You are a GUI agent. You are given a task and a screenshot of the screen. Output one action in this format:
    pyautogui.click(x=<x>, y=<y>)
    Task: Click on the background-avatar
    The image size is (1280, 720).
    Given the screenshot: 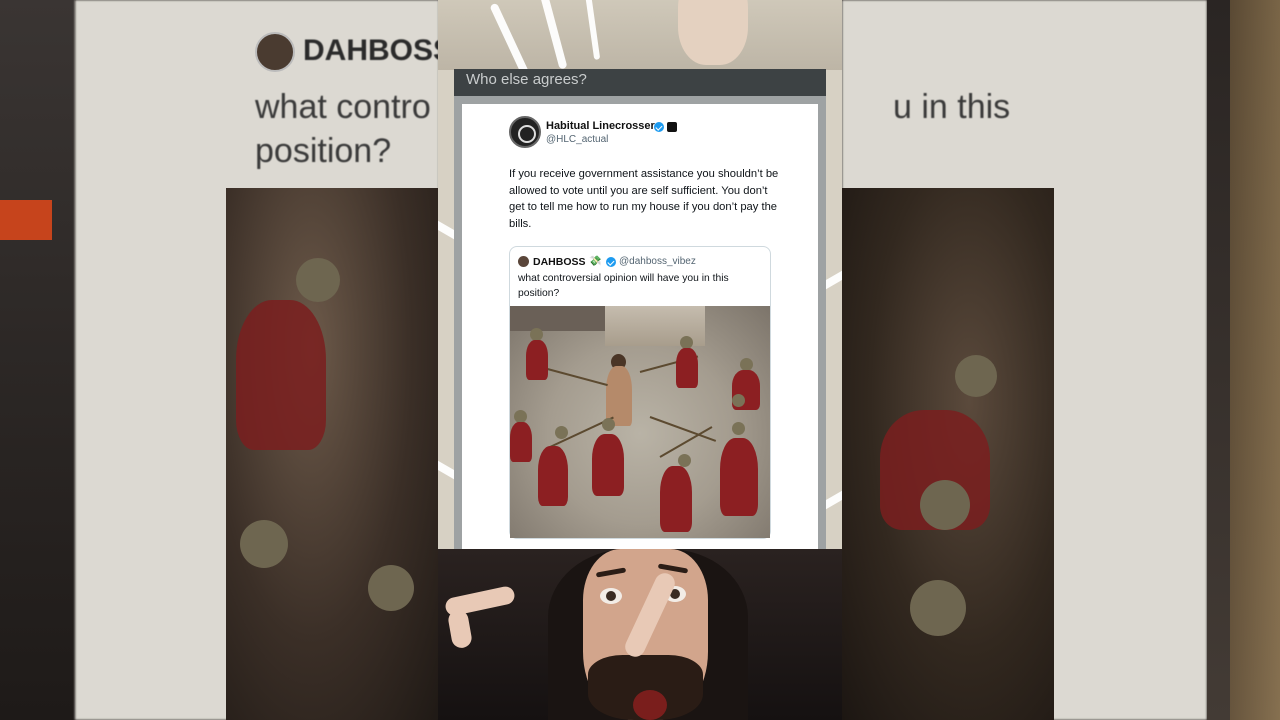 What is the action you would take?
    pyautogui.click(x=275, y=52)
    